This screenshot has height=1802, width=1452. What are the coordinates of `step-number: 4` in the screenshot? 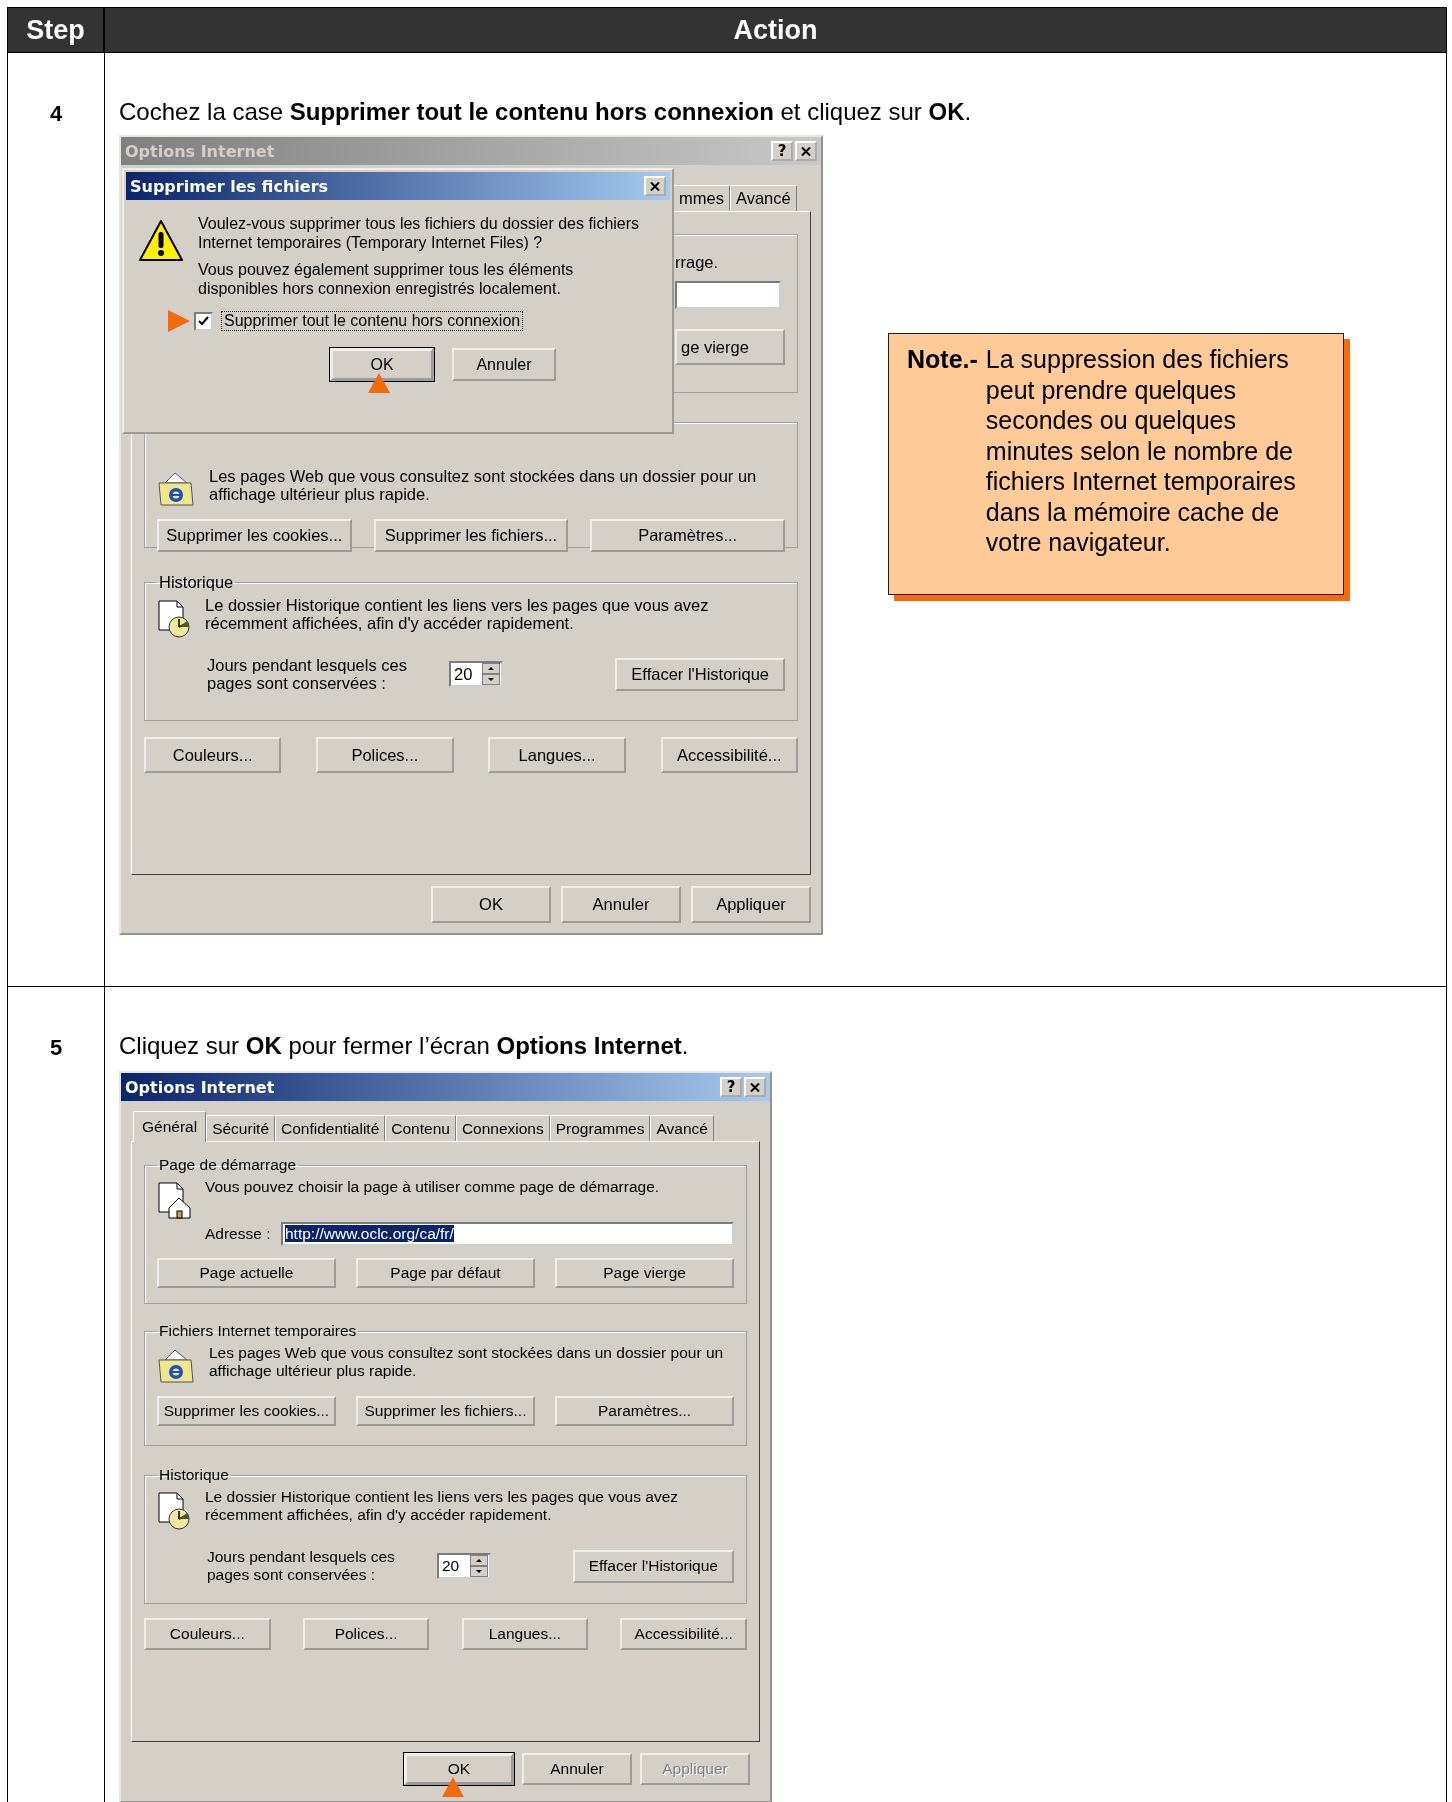 It's located at (56, 113).